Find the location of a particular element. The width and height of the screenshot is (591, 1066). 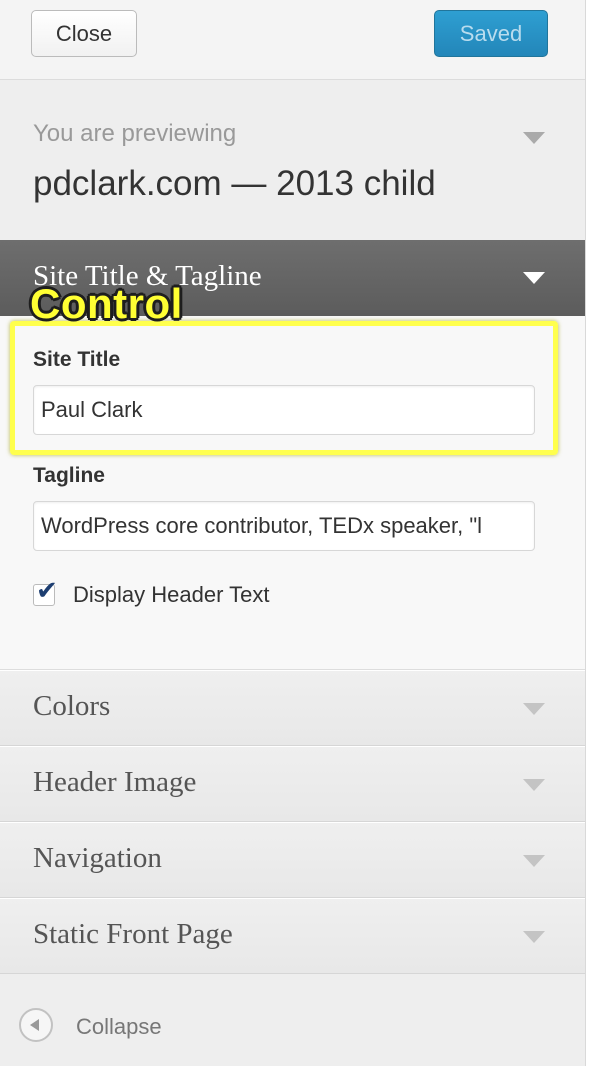

collapse-label: Collapse is located at coordinates (119, 1027).